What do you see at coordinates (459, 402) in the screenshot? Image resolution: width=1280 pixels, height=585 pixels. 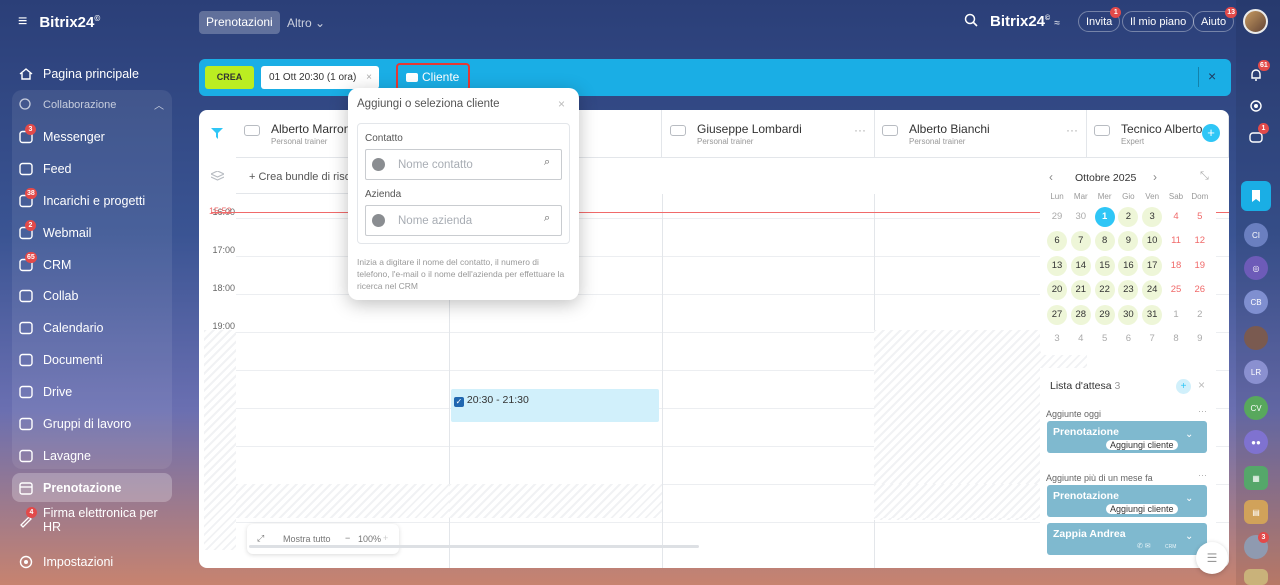 I see `checkbox-checked-icon: ✓` at bounding box center [459, 402].